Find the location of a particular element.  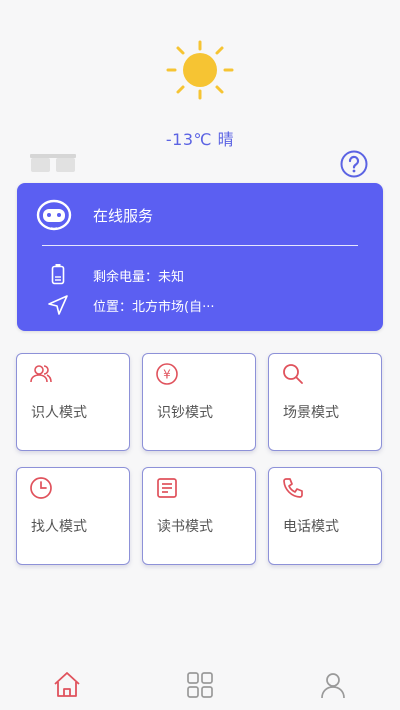

battery-icon is located at coordinates (58, 274).